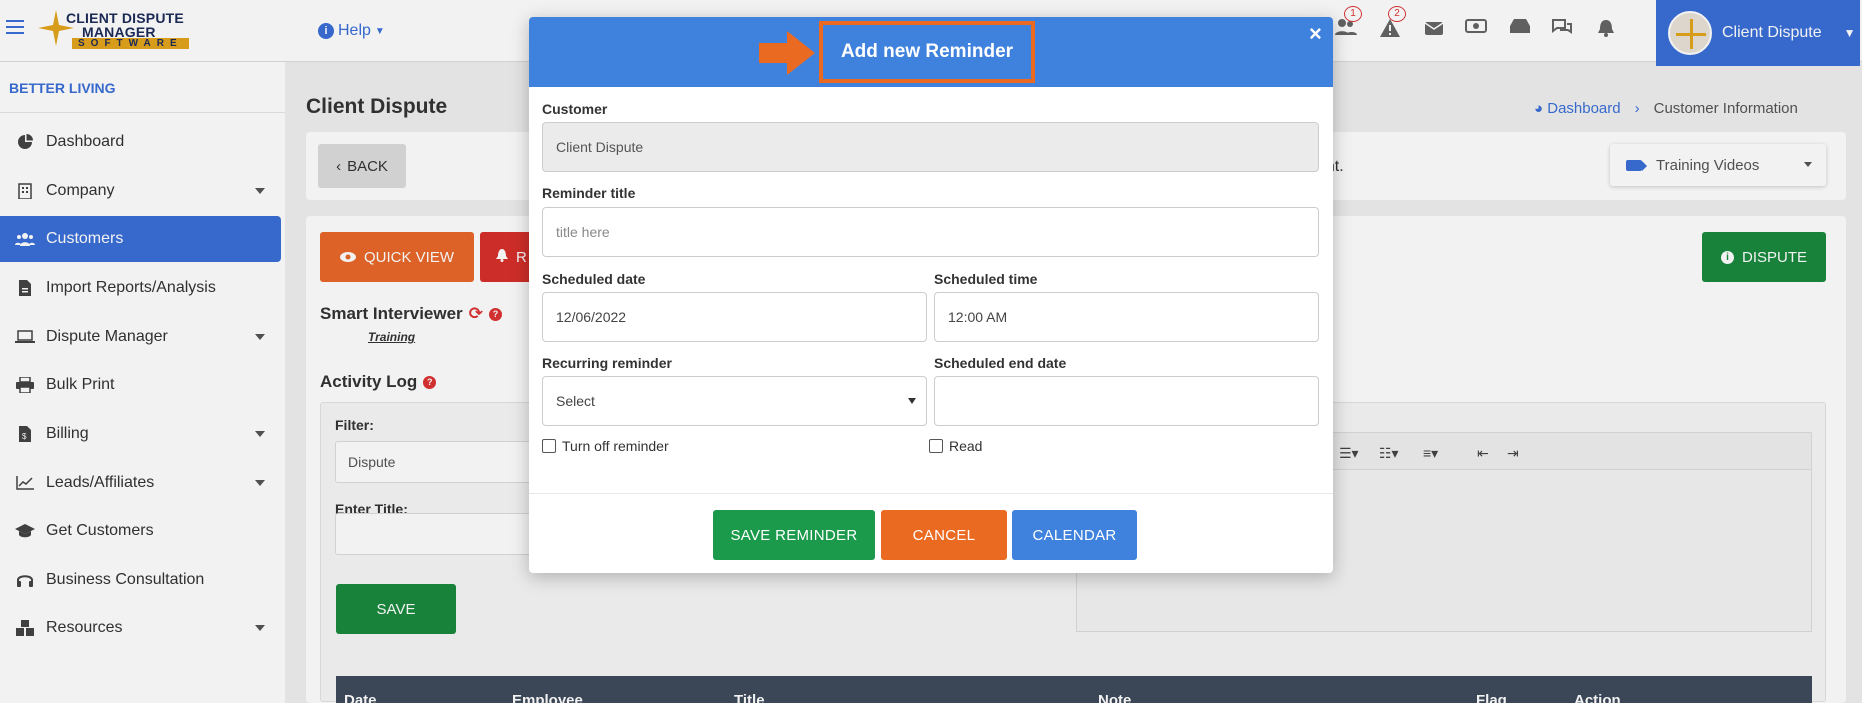 The image size is (1862, 703). Describe the element at coordinates (966, 446) in the screenshot. I see `read-label: Read` at that location.